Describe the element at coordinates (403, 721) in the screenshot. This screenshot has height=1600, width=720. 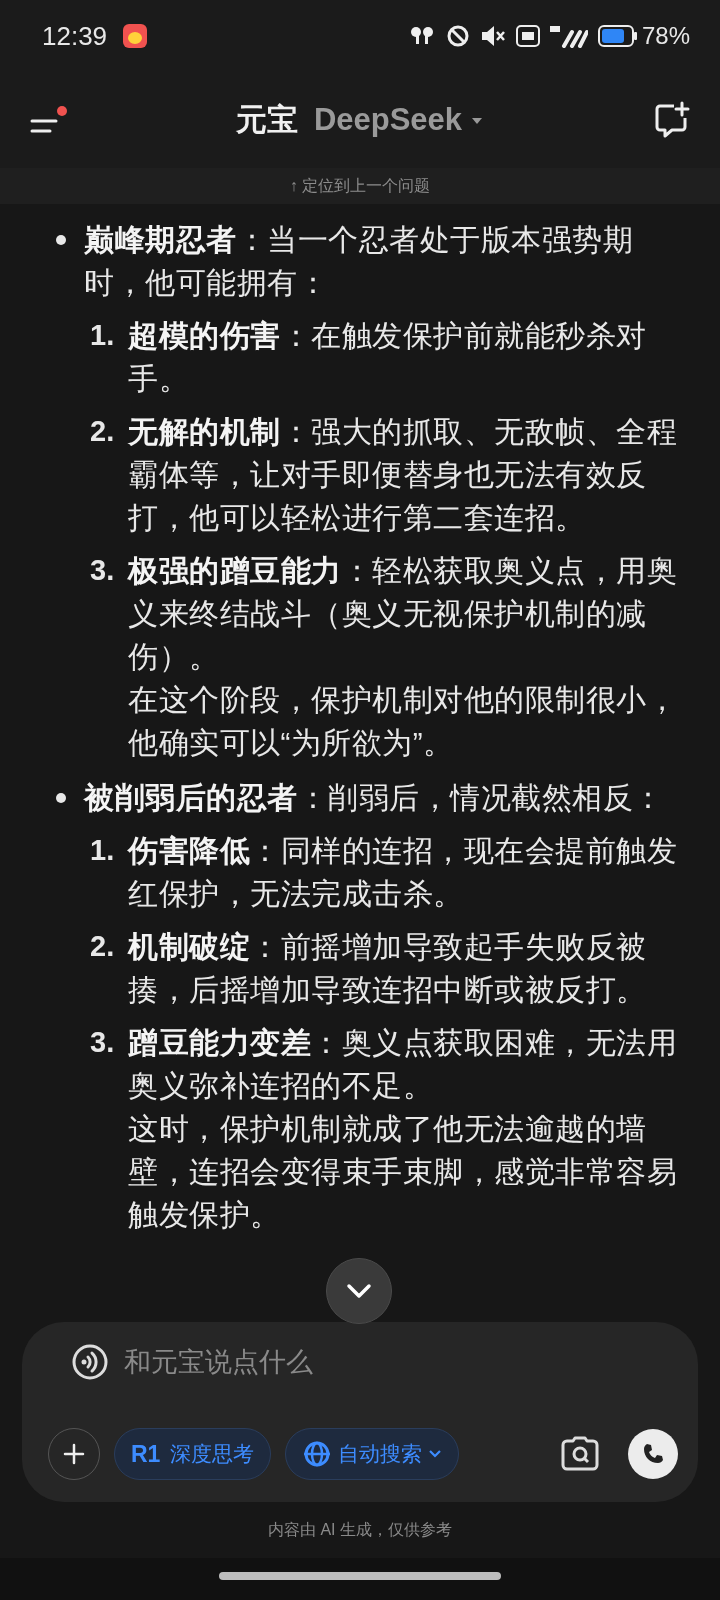
I see `summary-text: 在这个阶段，保护机制对他的限制很小，他确实可以“为所欲为”。` at that location.